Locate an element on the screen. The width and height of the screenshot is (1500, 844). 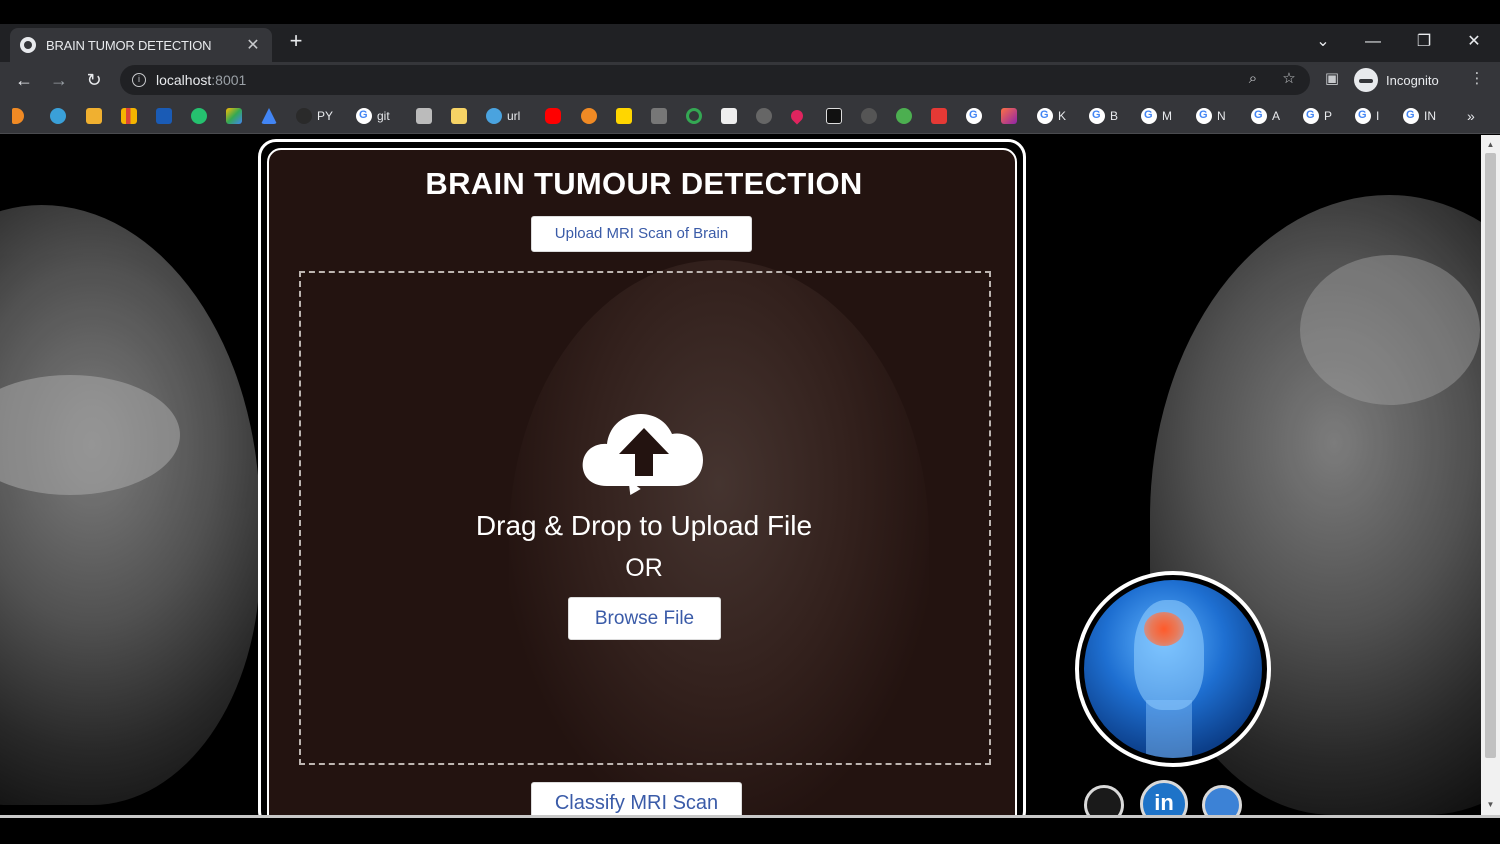
globe-icon is located at coordinates (28, 45).